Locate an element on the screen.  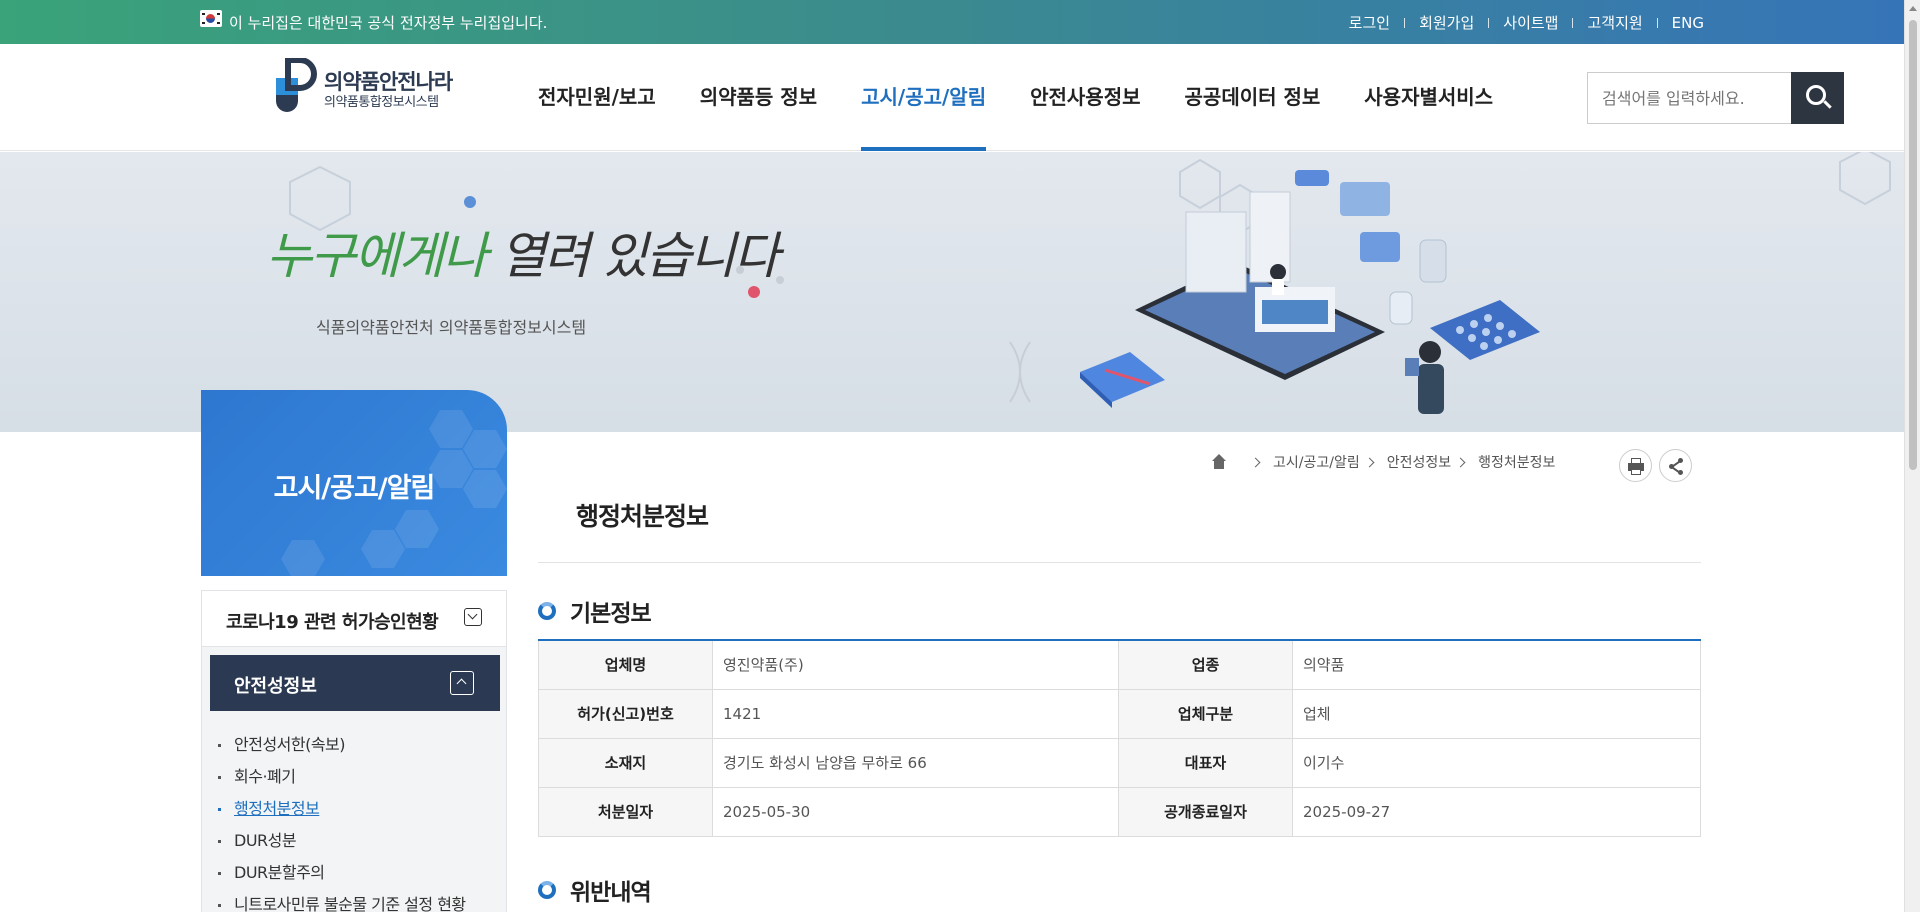
title-divider is located at coordinates (1119, 562).